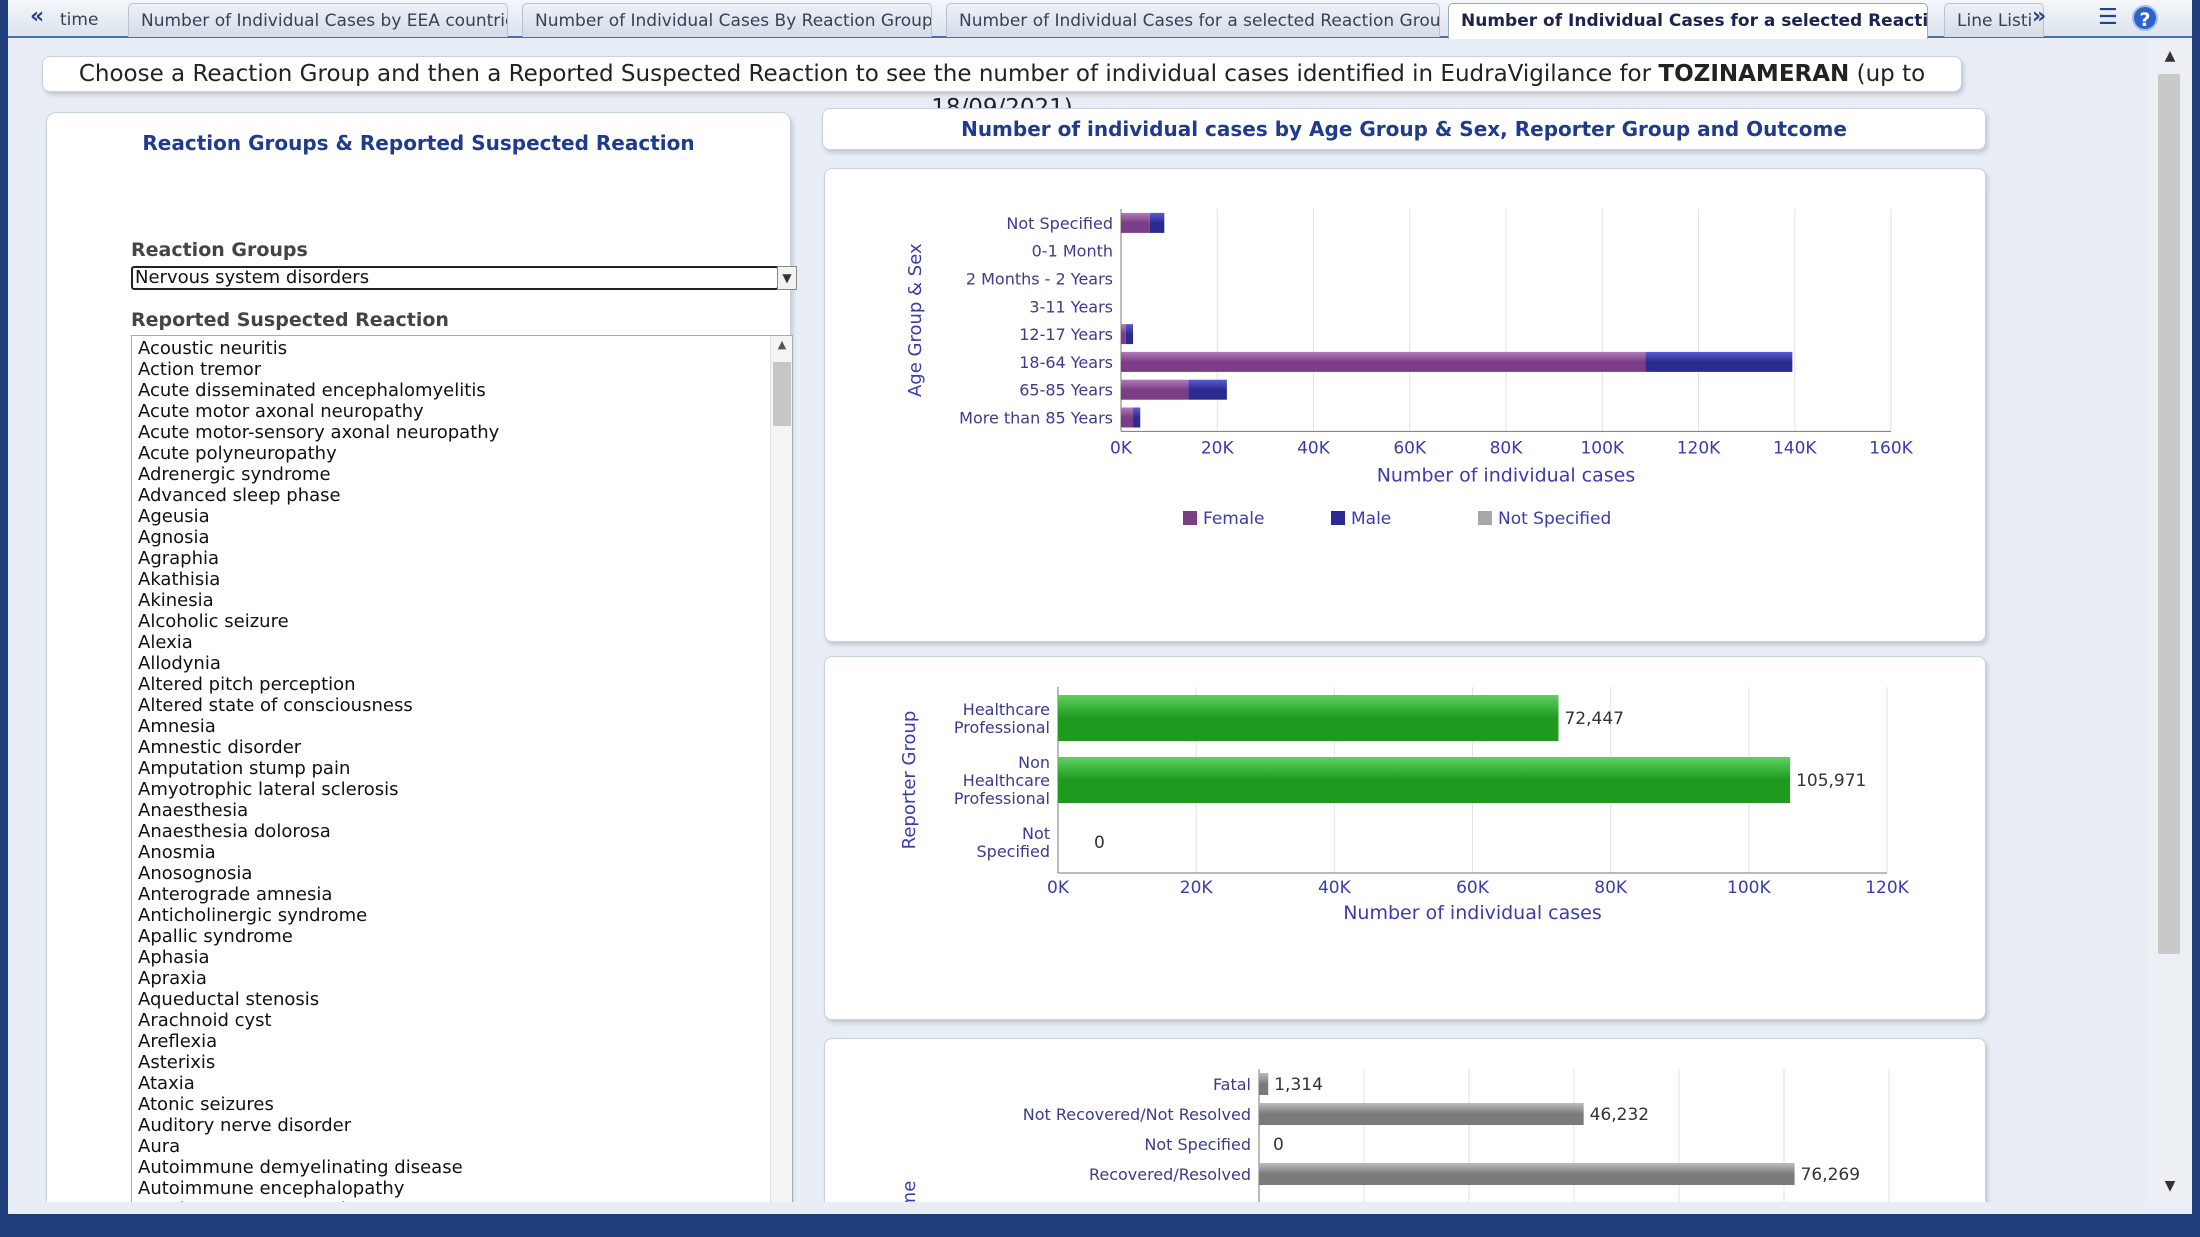 The height and width of the screenshot is (1237, 2200). What do you see at coordinates (462, 1167) in the screenshot?
I see `reaction-list-item: Autoimmune demyelinating disease` at bounding box center [462, 1167].